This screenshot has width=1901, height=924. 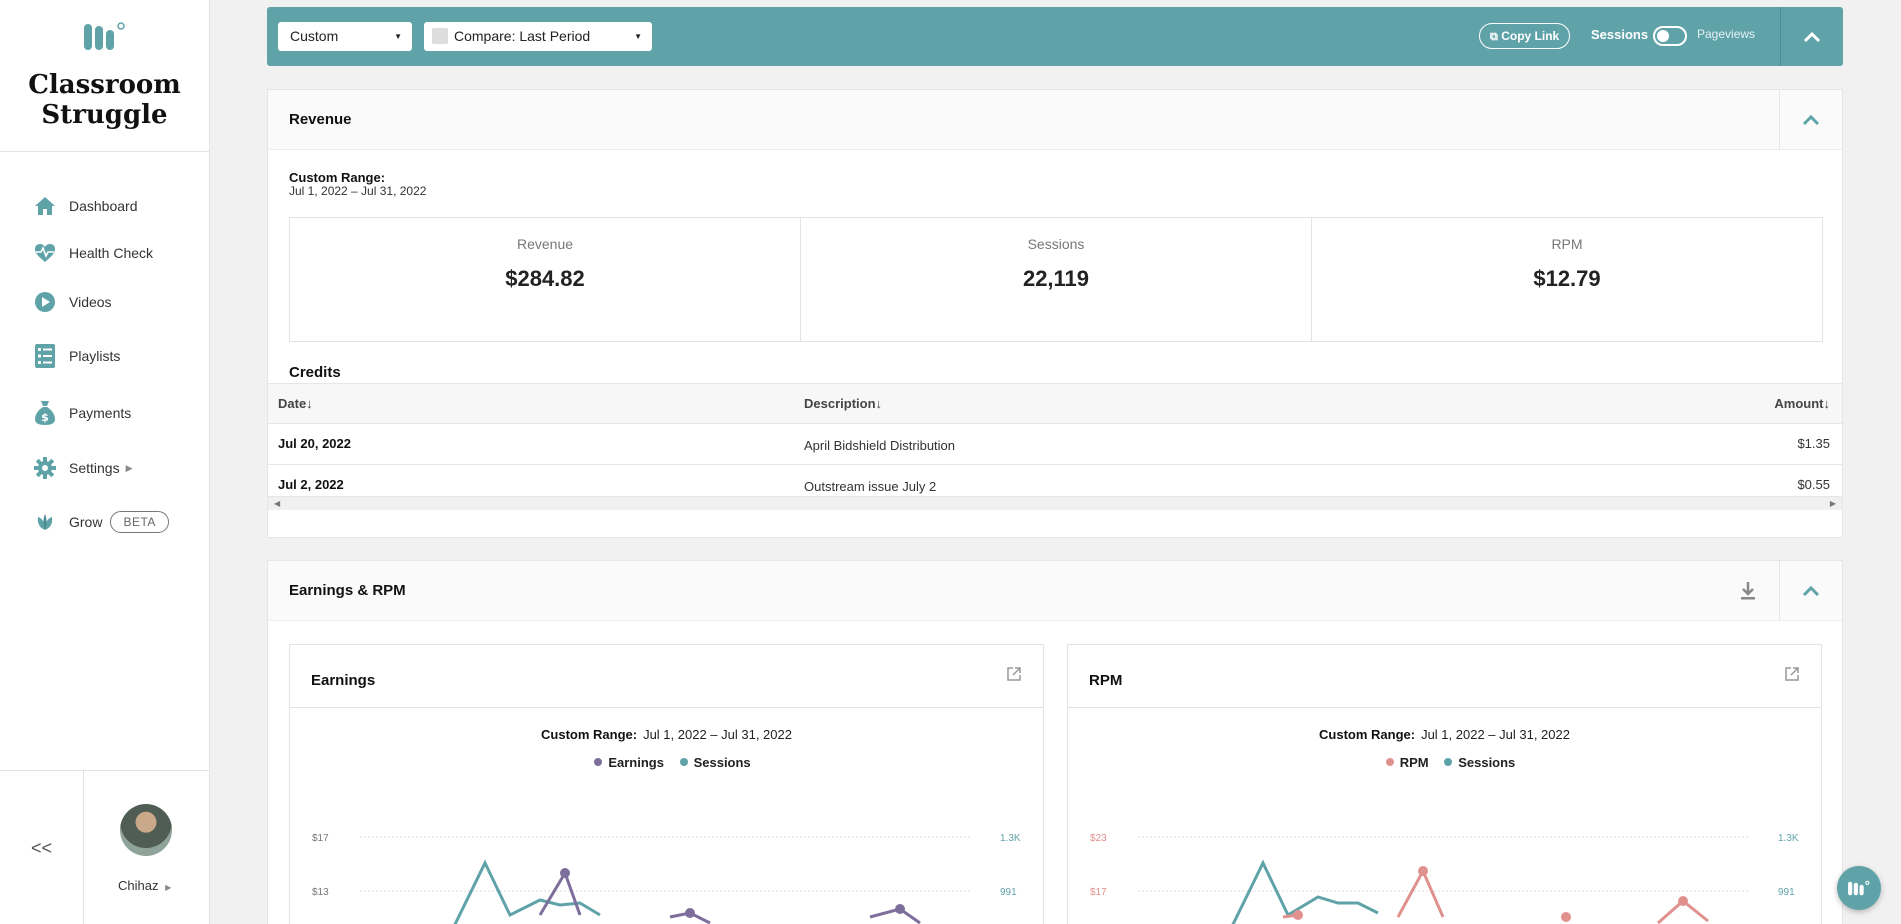 What do you see at coordinates (1055, 120) in the screenshot?
I see `revenue-card-header: Revenue` at bounding box center [1055, 120].